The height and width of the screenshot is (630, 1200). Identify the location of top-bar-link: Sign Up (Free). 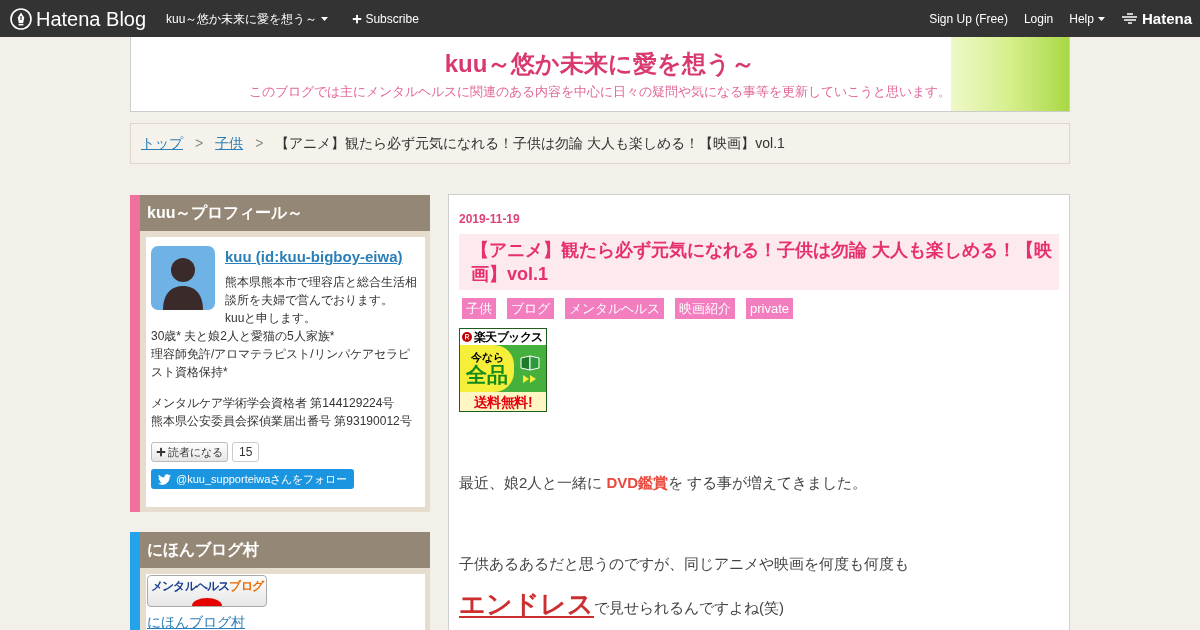
(968, 18).